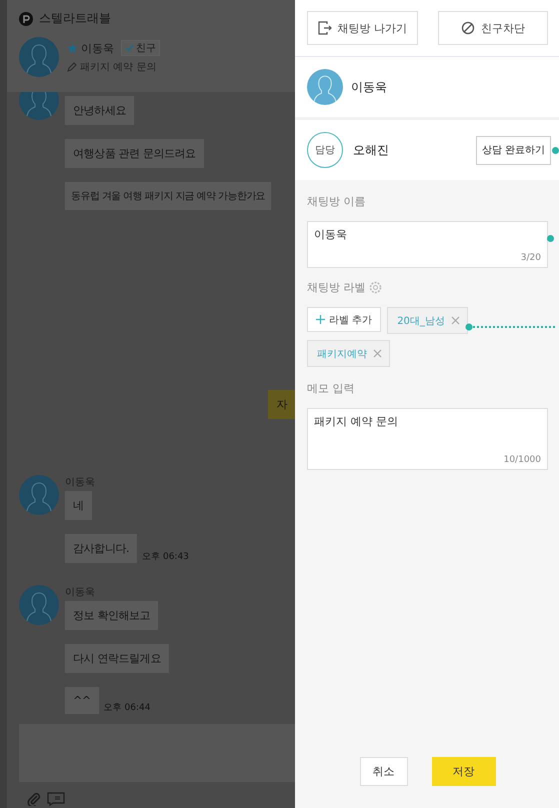 The width and height of the screenshot is (559, 808). What do you see at coordinates (369, 87) in the screenshot?
I see `profile-name: 이동욱` at bounding box center [369, 87].